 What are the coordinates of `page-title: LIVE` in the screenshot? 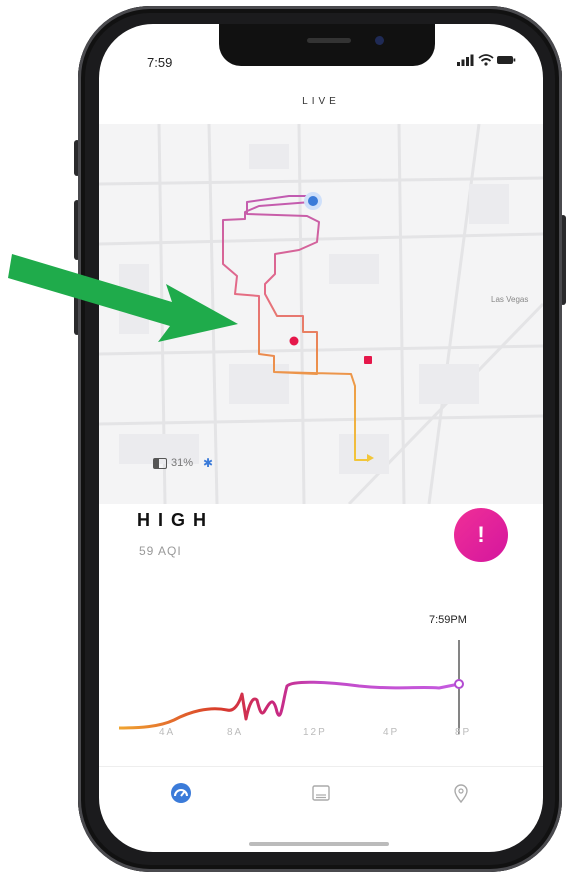 It's located at (321, 101).